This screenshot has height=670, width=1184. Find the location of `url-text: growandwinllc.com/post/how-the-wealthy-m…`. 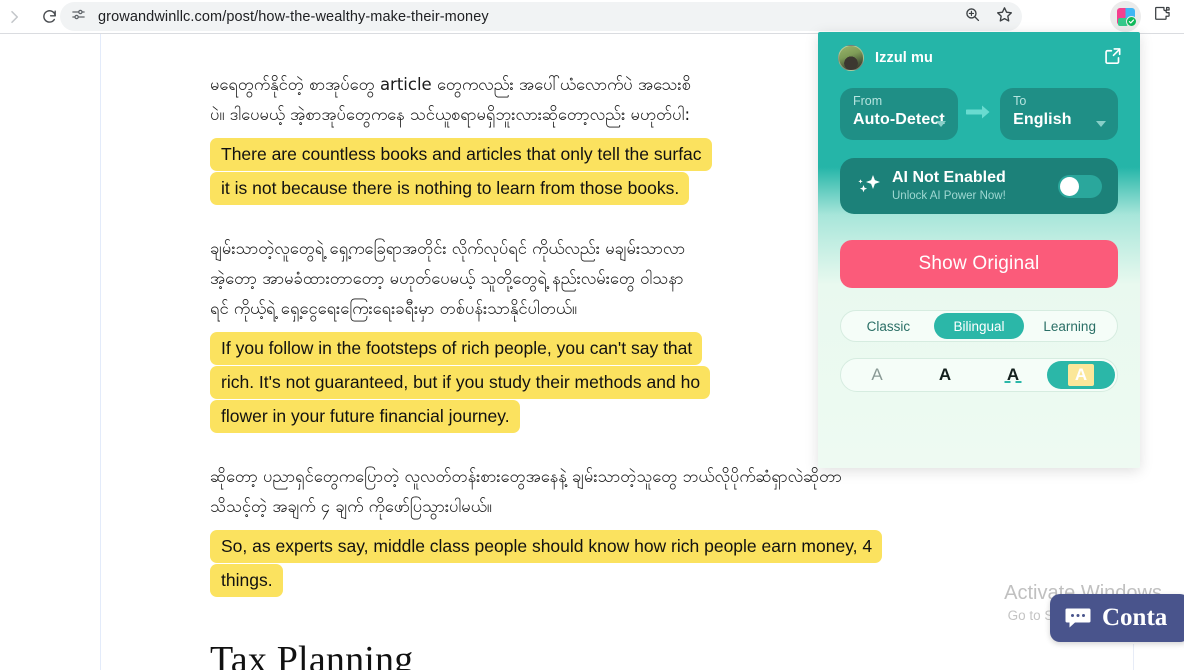

url-text: growandwinllc.com/post/how-the-wealthy-m… is located at coordinates (293, 16).